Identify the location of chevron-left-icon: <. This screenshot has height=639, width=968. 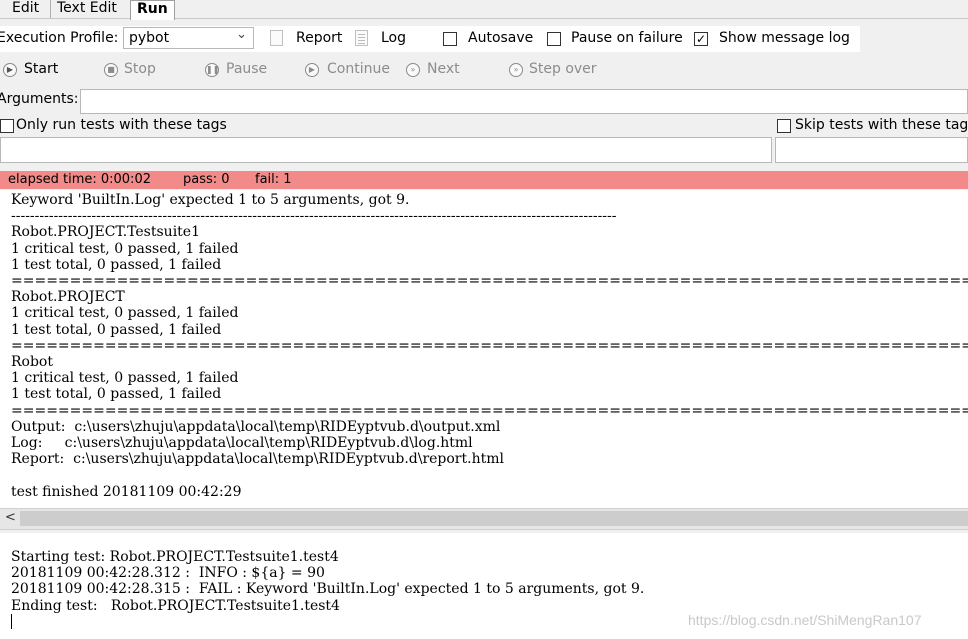
(10, 517).